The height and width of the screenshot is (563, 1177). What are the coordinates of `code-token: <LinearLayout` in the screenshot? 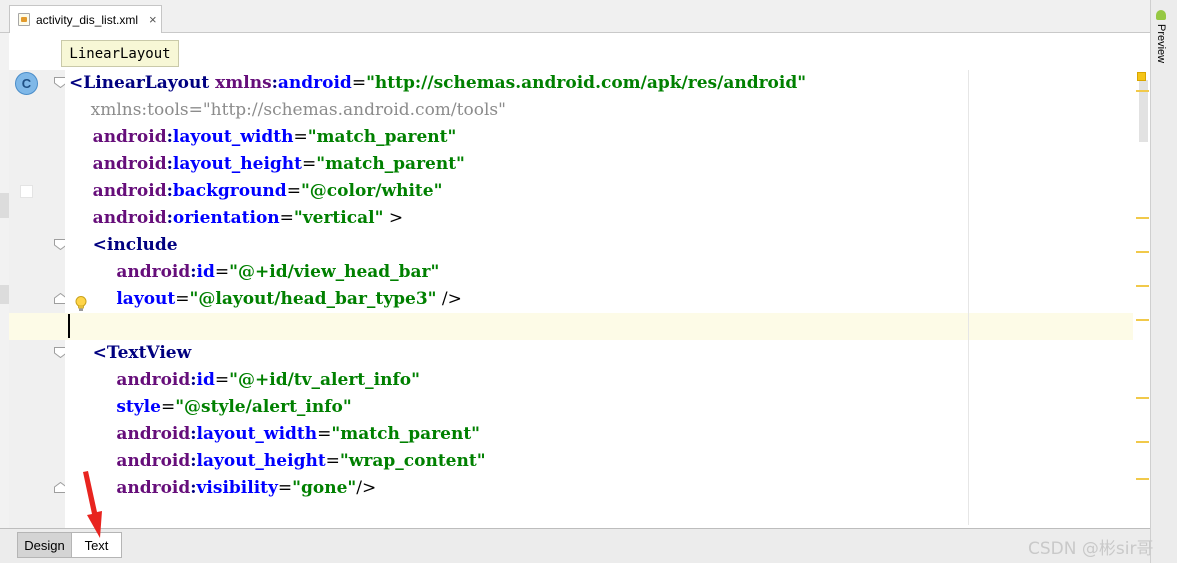 It's located at (142, 83).